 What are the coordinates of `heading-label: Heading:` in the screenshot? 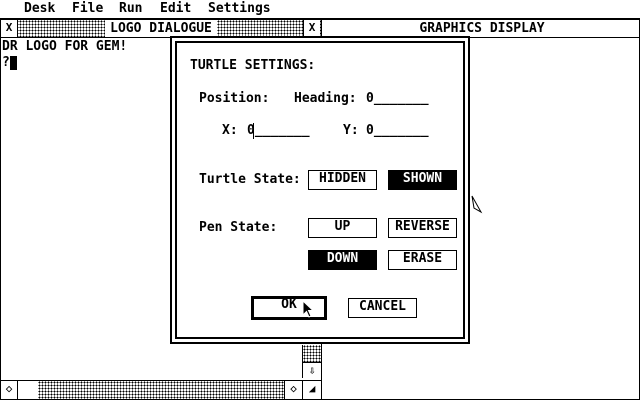 It's located at (325, 98).